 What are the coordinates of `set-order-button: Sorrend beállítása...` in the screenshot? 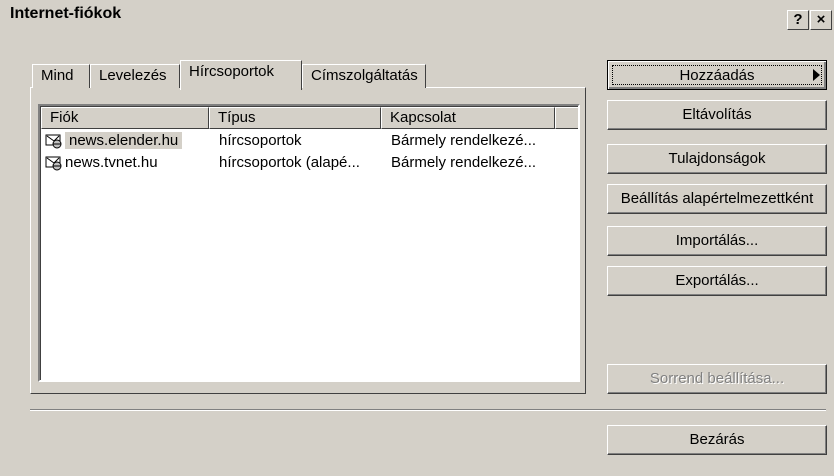 It's located at (717, 379).